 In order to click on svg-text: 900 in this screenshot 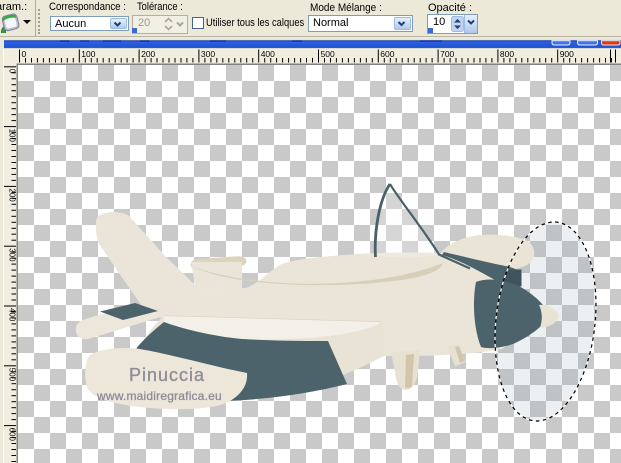, I will do `click(567, 54)`.